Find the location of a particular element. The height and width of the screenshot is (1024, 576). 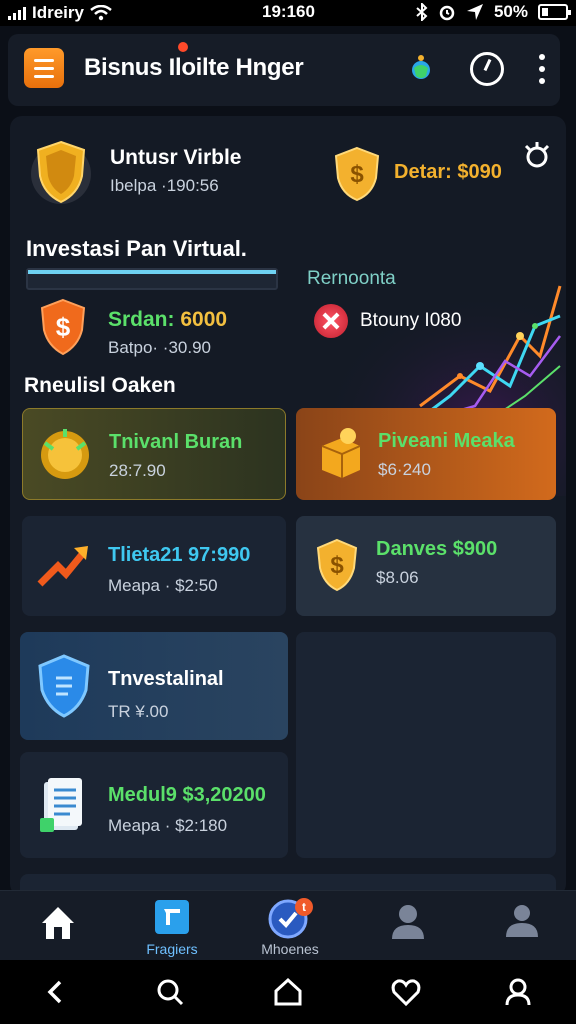

battery-percent: 50% is located at coordinates (510, 11).